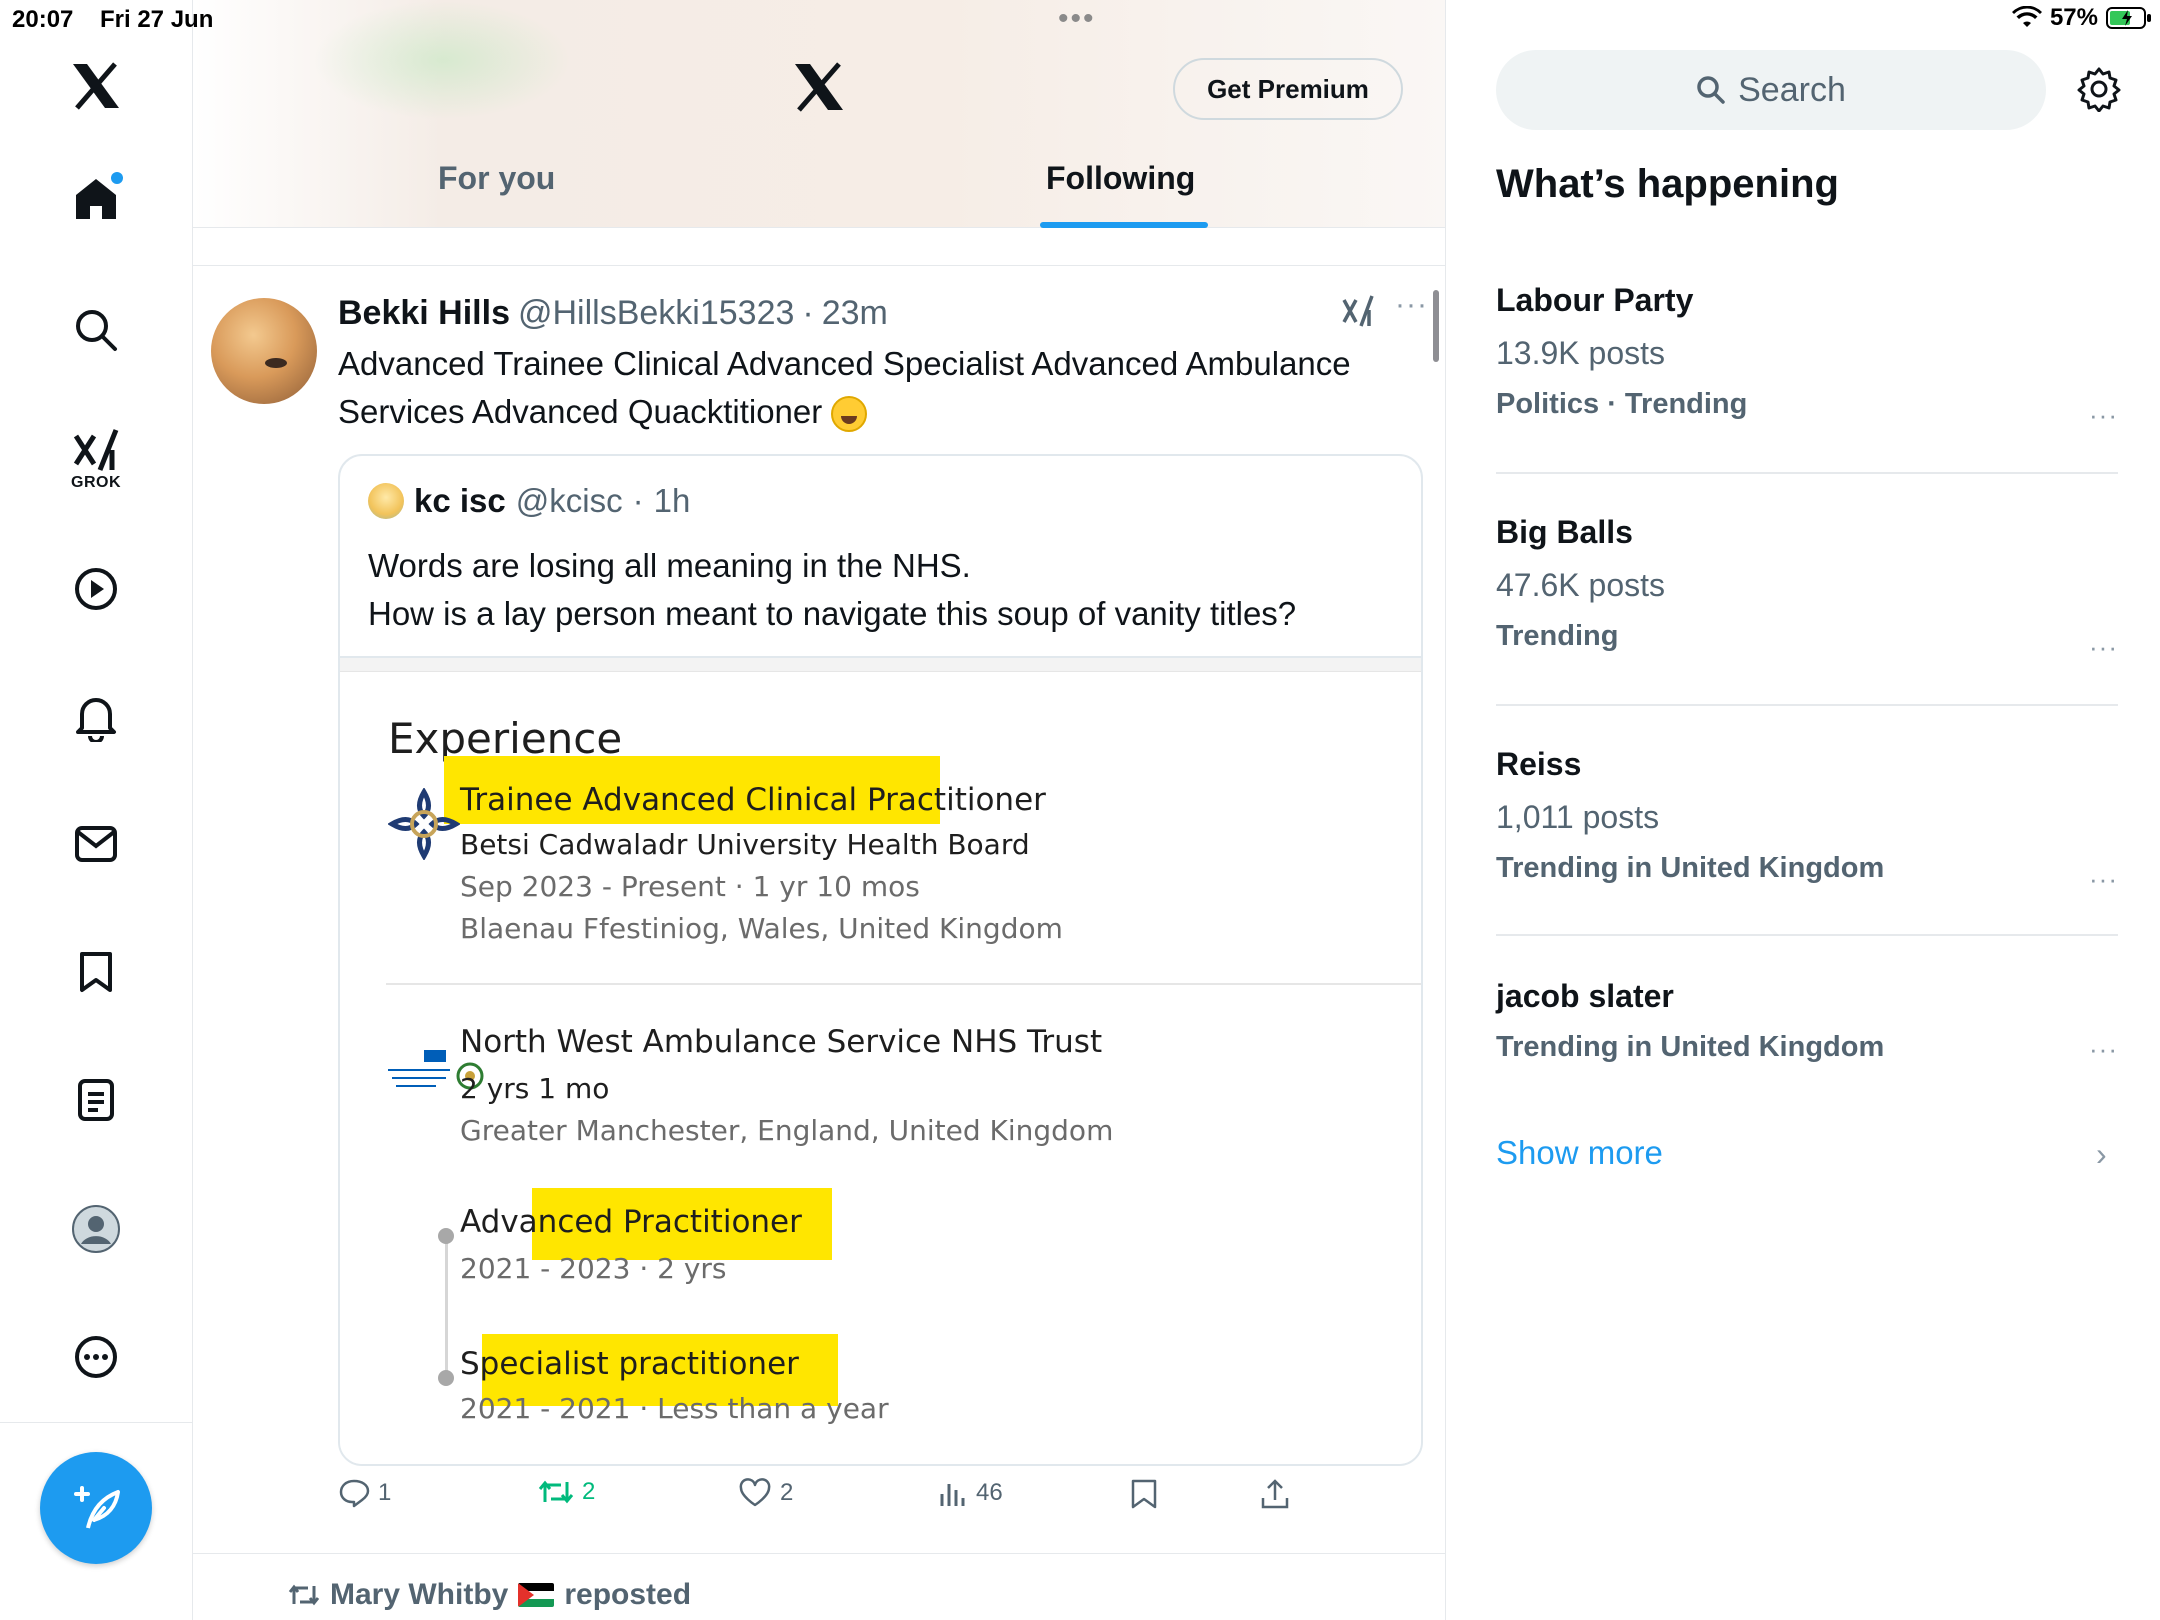 This screenshot has width=2160, height=1620. What do you see at coordinates (98, 197) in the screenshot?
I see `home-icon` at bounding box center [98, 197].